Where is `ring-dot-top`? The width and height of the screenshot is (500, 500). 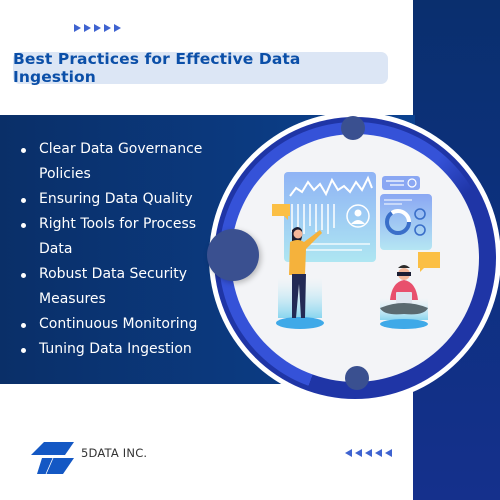 ring-dot-top is located at coordinates (353, 128).